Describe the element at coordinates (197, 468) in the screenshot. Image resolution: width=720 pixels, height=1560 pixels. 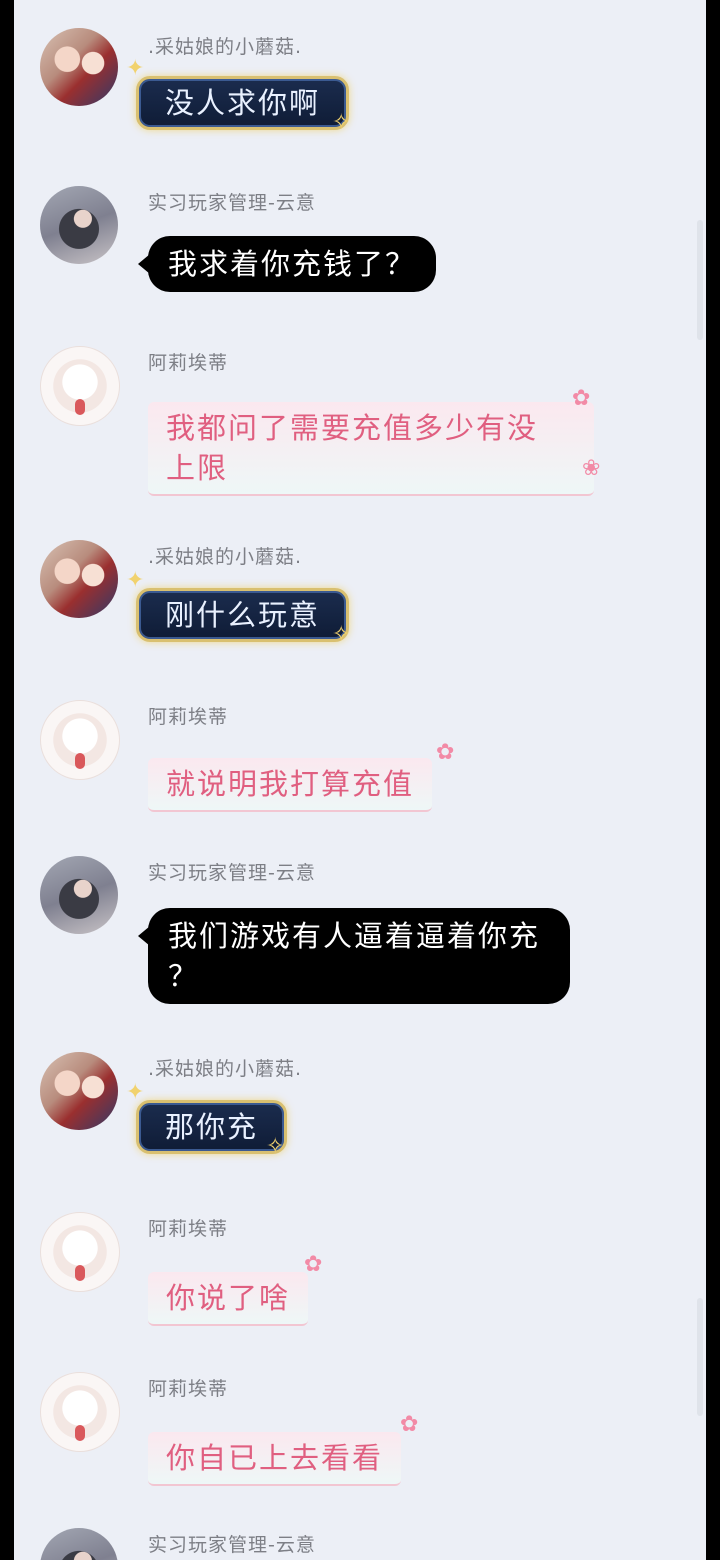
I see `message-line: 上限` at that location.